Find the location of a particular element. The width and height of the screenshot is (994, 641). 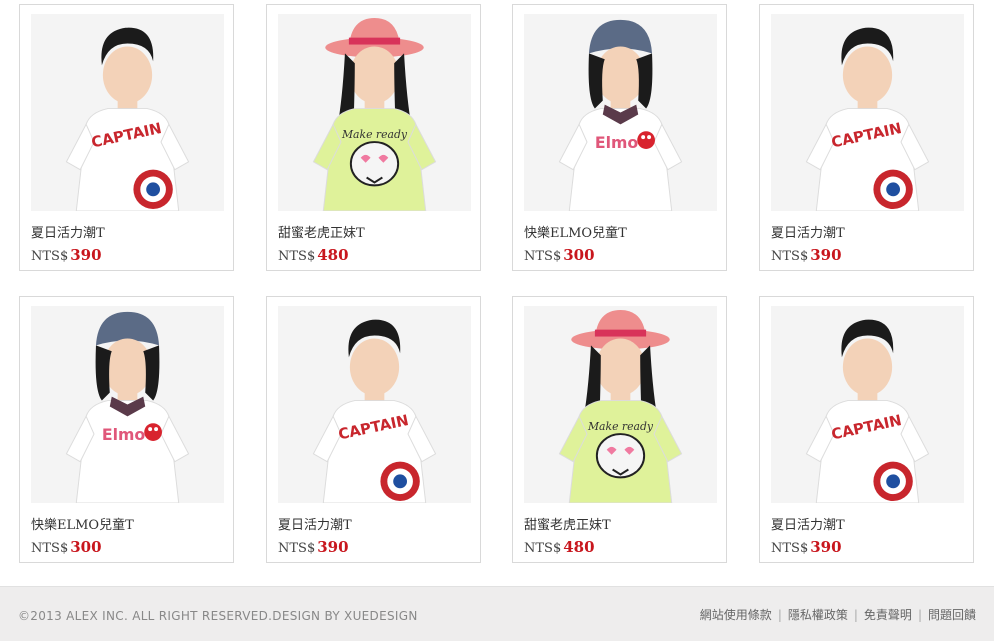

footer-links: 網站使用條款 | 隱私權政策 | 免責聲明 | 問題回饋 is located at coordinates (838, 614).